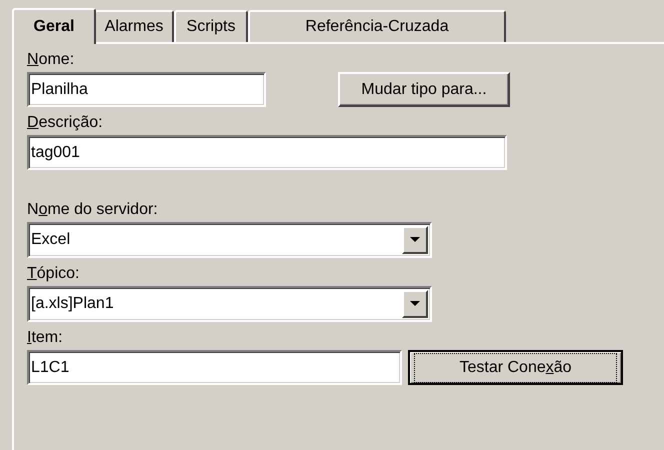 This screenshot has width=664, height=450. I want to click on text-field: Planilha, so click(146, 89).